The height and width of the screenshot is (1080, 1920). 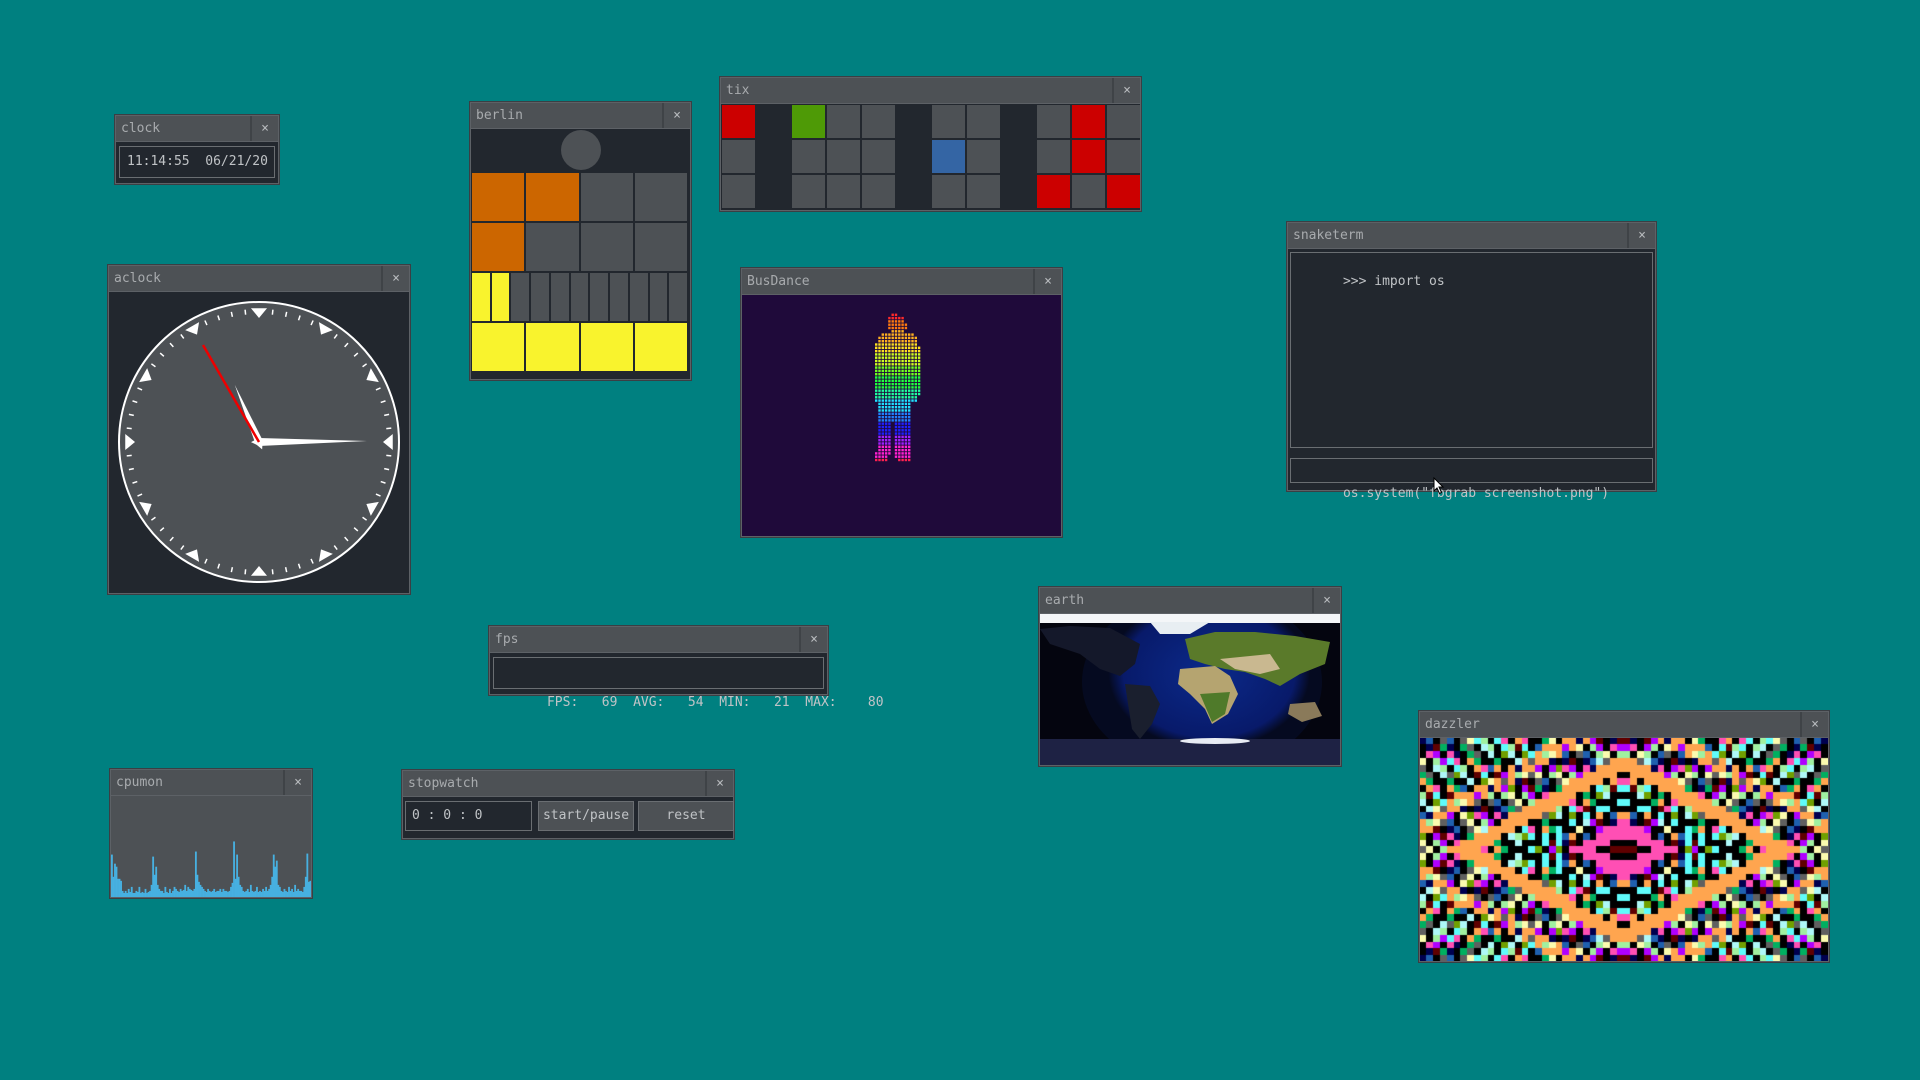 I want to click on minute-tick, so click(x=387, y=469).